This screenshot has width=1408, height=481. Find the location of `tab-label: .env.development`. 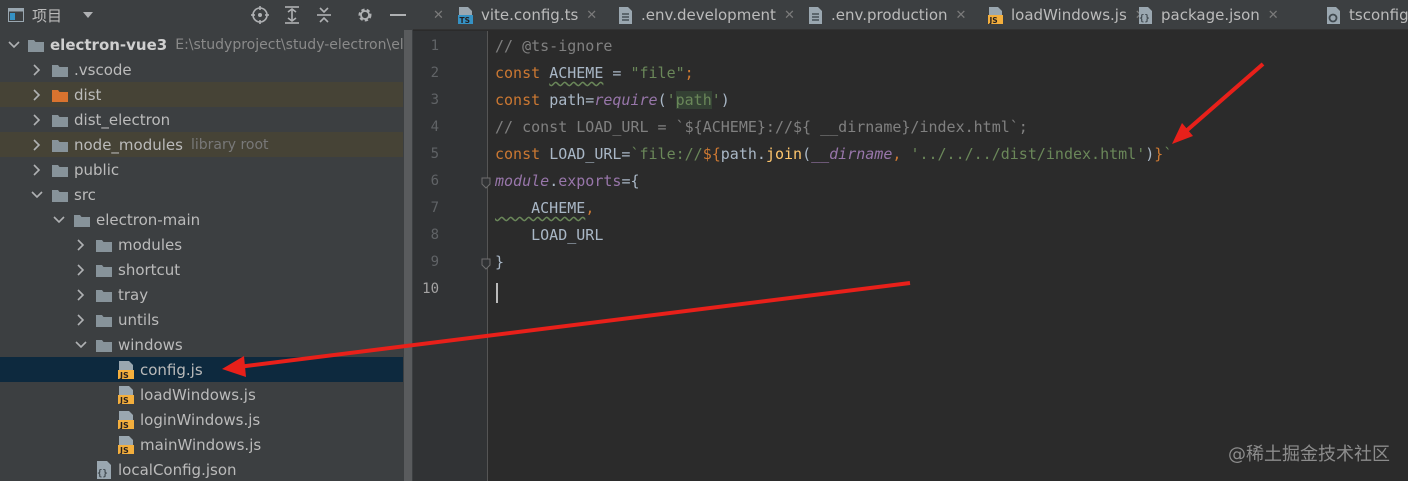

tab-label: .env.development is located at coordinates (708, 15).